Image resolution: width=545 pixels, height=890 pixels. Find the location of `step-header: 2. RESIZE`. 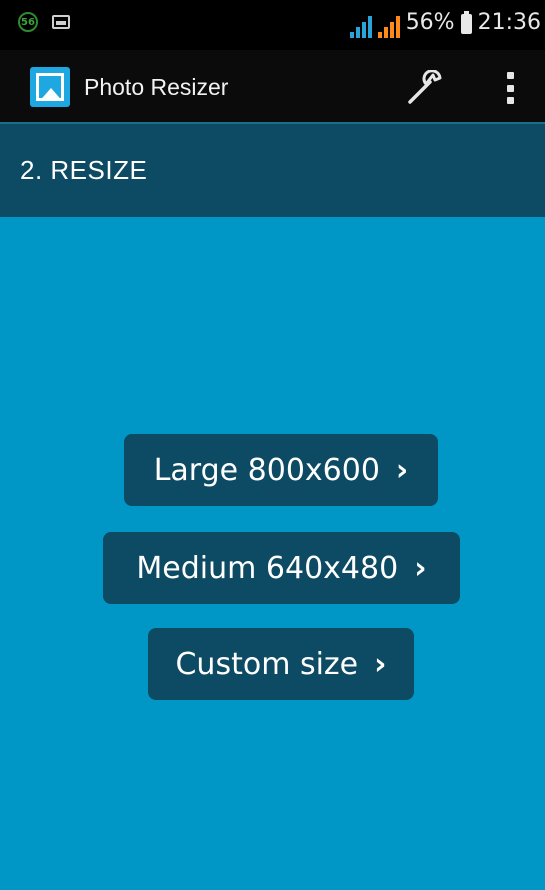

step-header: 2. RESIZE is located at coordinates (272, 170).